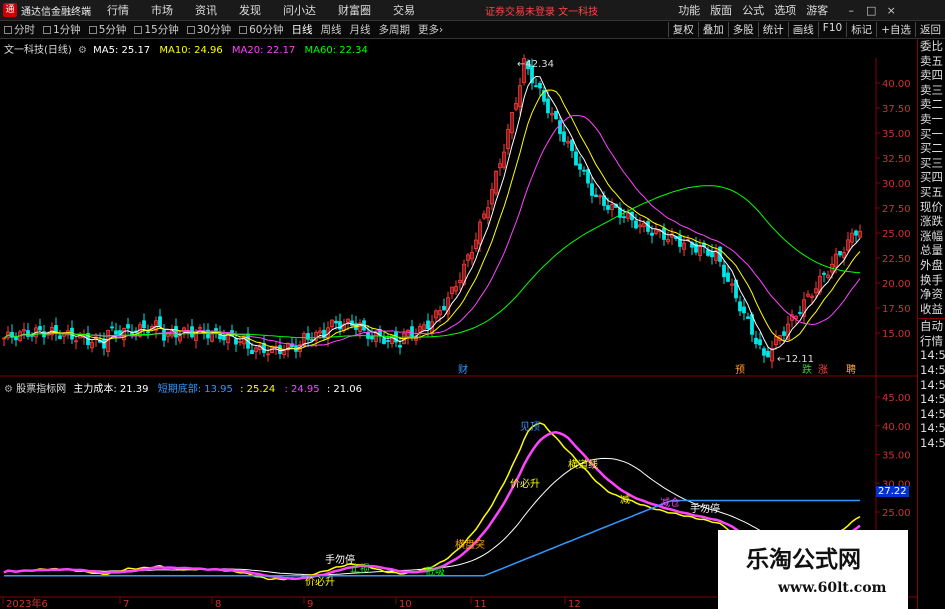 The width and height of the screenshot is (945, 609). What do you see at coordinates (250, 10) in the screenshot?
I see `menu-discover: 发现` at bounding box center [250, 10].